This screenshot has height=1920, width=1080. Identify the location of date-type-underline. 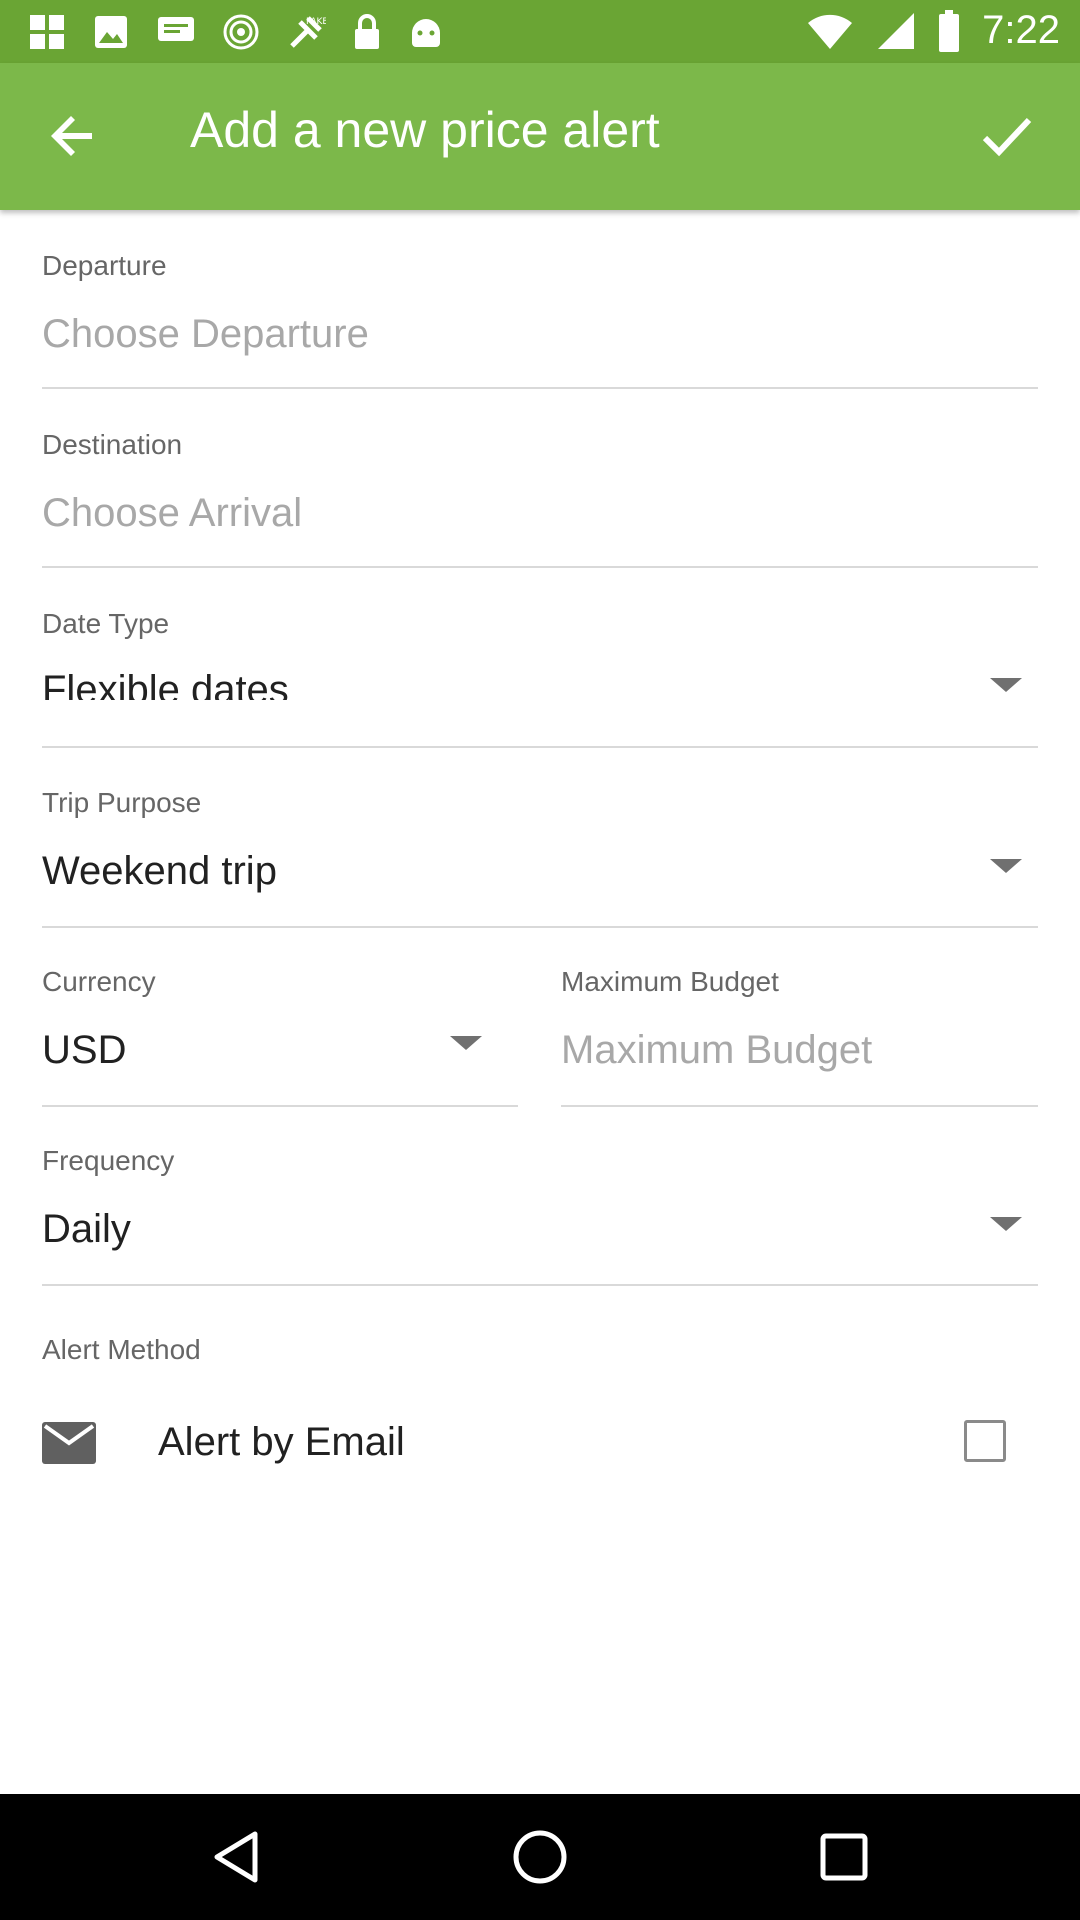
(540, 747).